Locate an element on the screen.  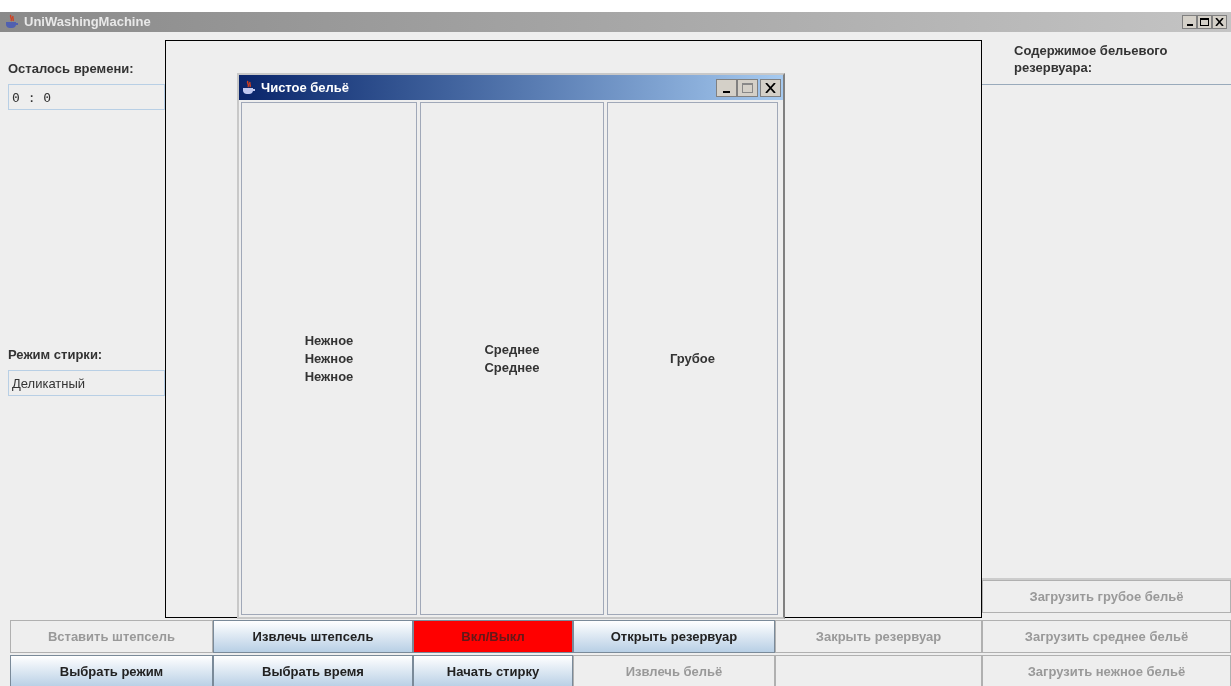
reservoir-label: Содержимое бельевого резервуара: is located at coordinates (1091, 59).